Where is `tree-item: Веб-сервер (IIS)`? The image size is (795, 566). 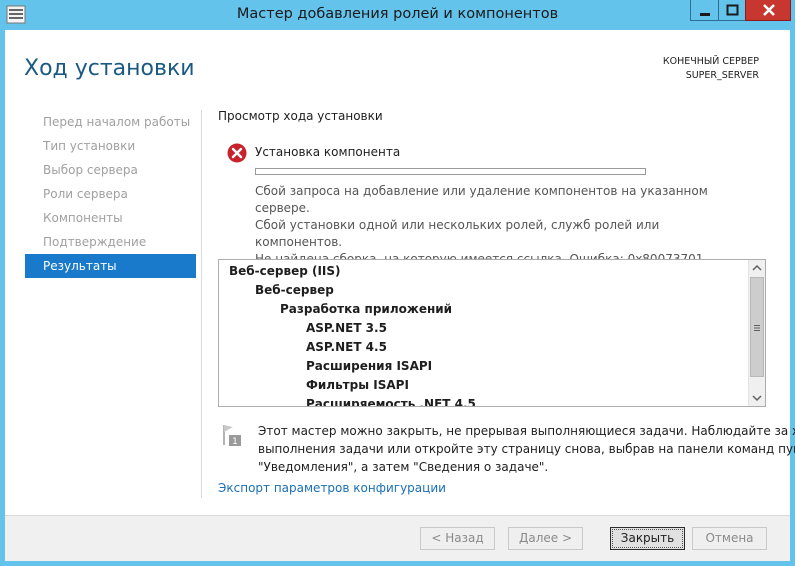
tree-item: Веб-сервер (IIS) is located at coordinates (285, 271).